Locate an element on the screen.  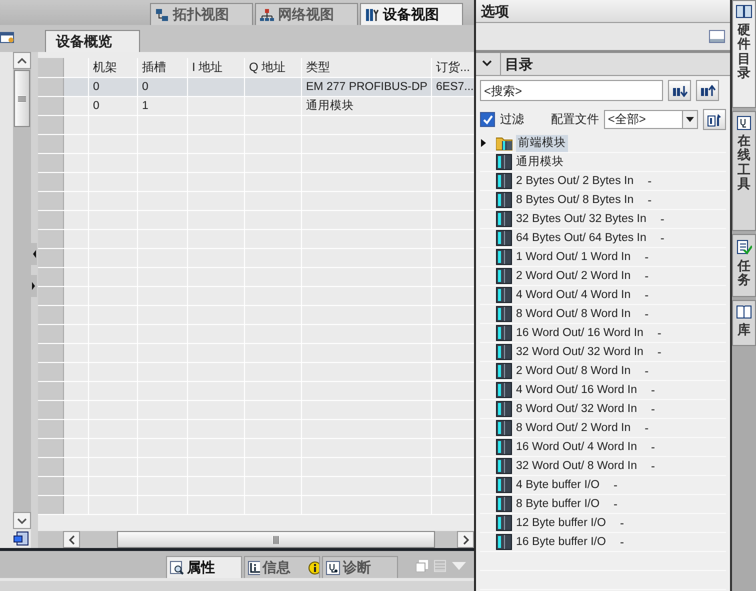
profile-dropdown: <全部> is located at coordinates (651, 119).